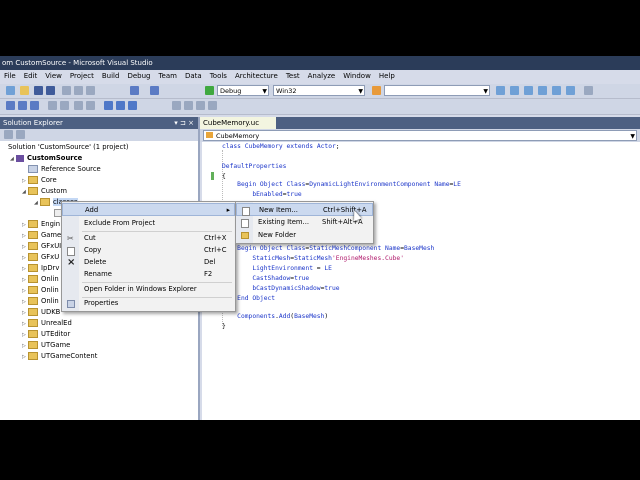 Image resolution: width=640 pixels, height=480 pixels. Describe the element at coordinates (108, 105) in the screenshot. I see `toggle-bookmark-icon` at that location.